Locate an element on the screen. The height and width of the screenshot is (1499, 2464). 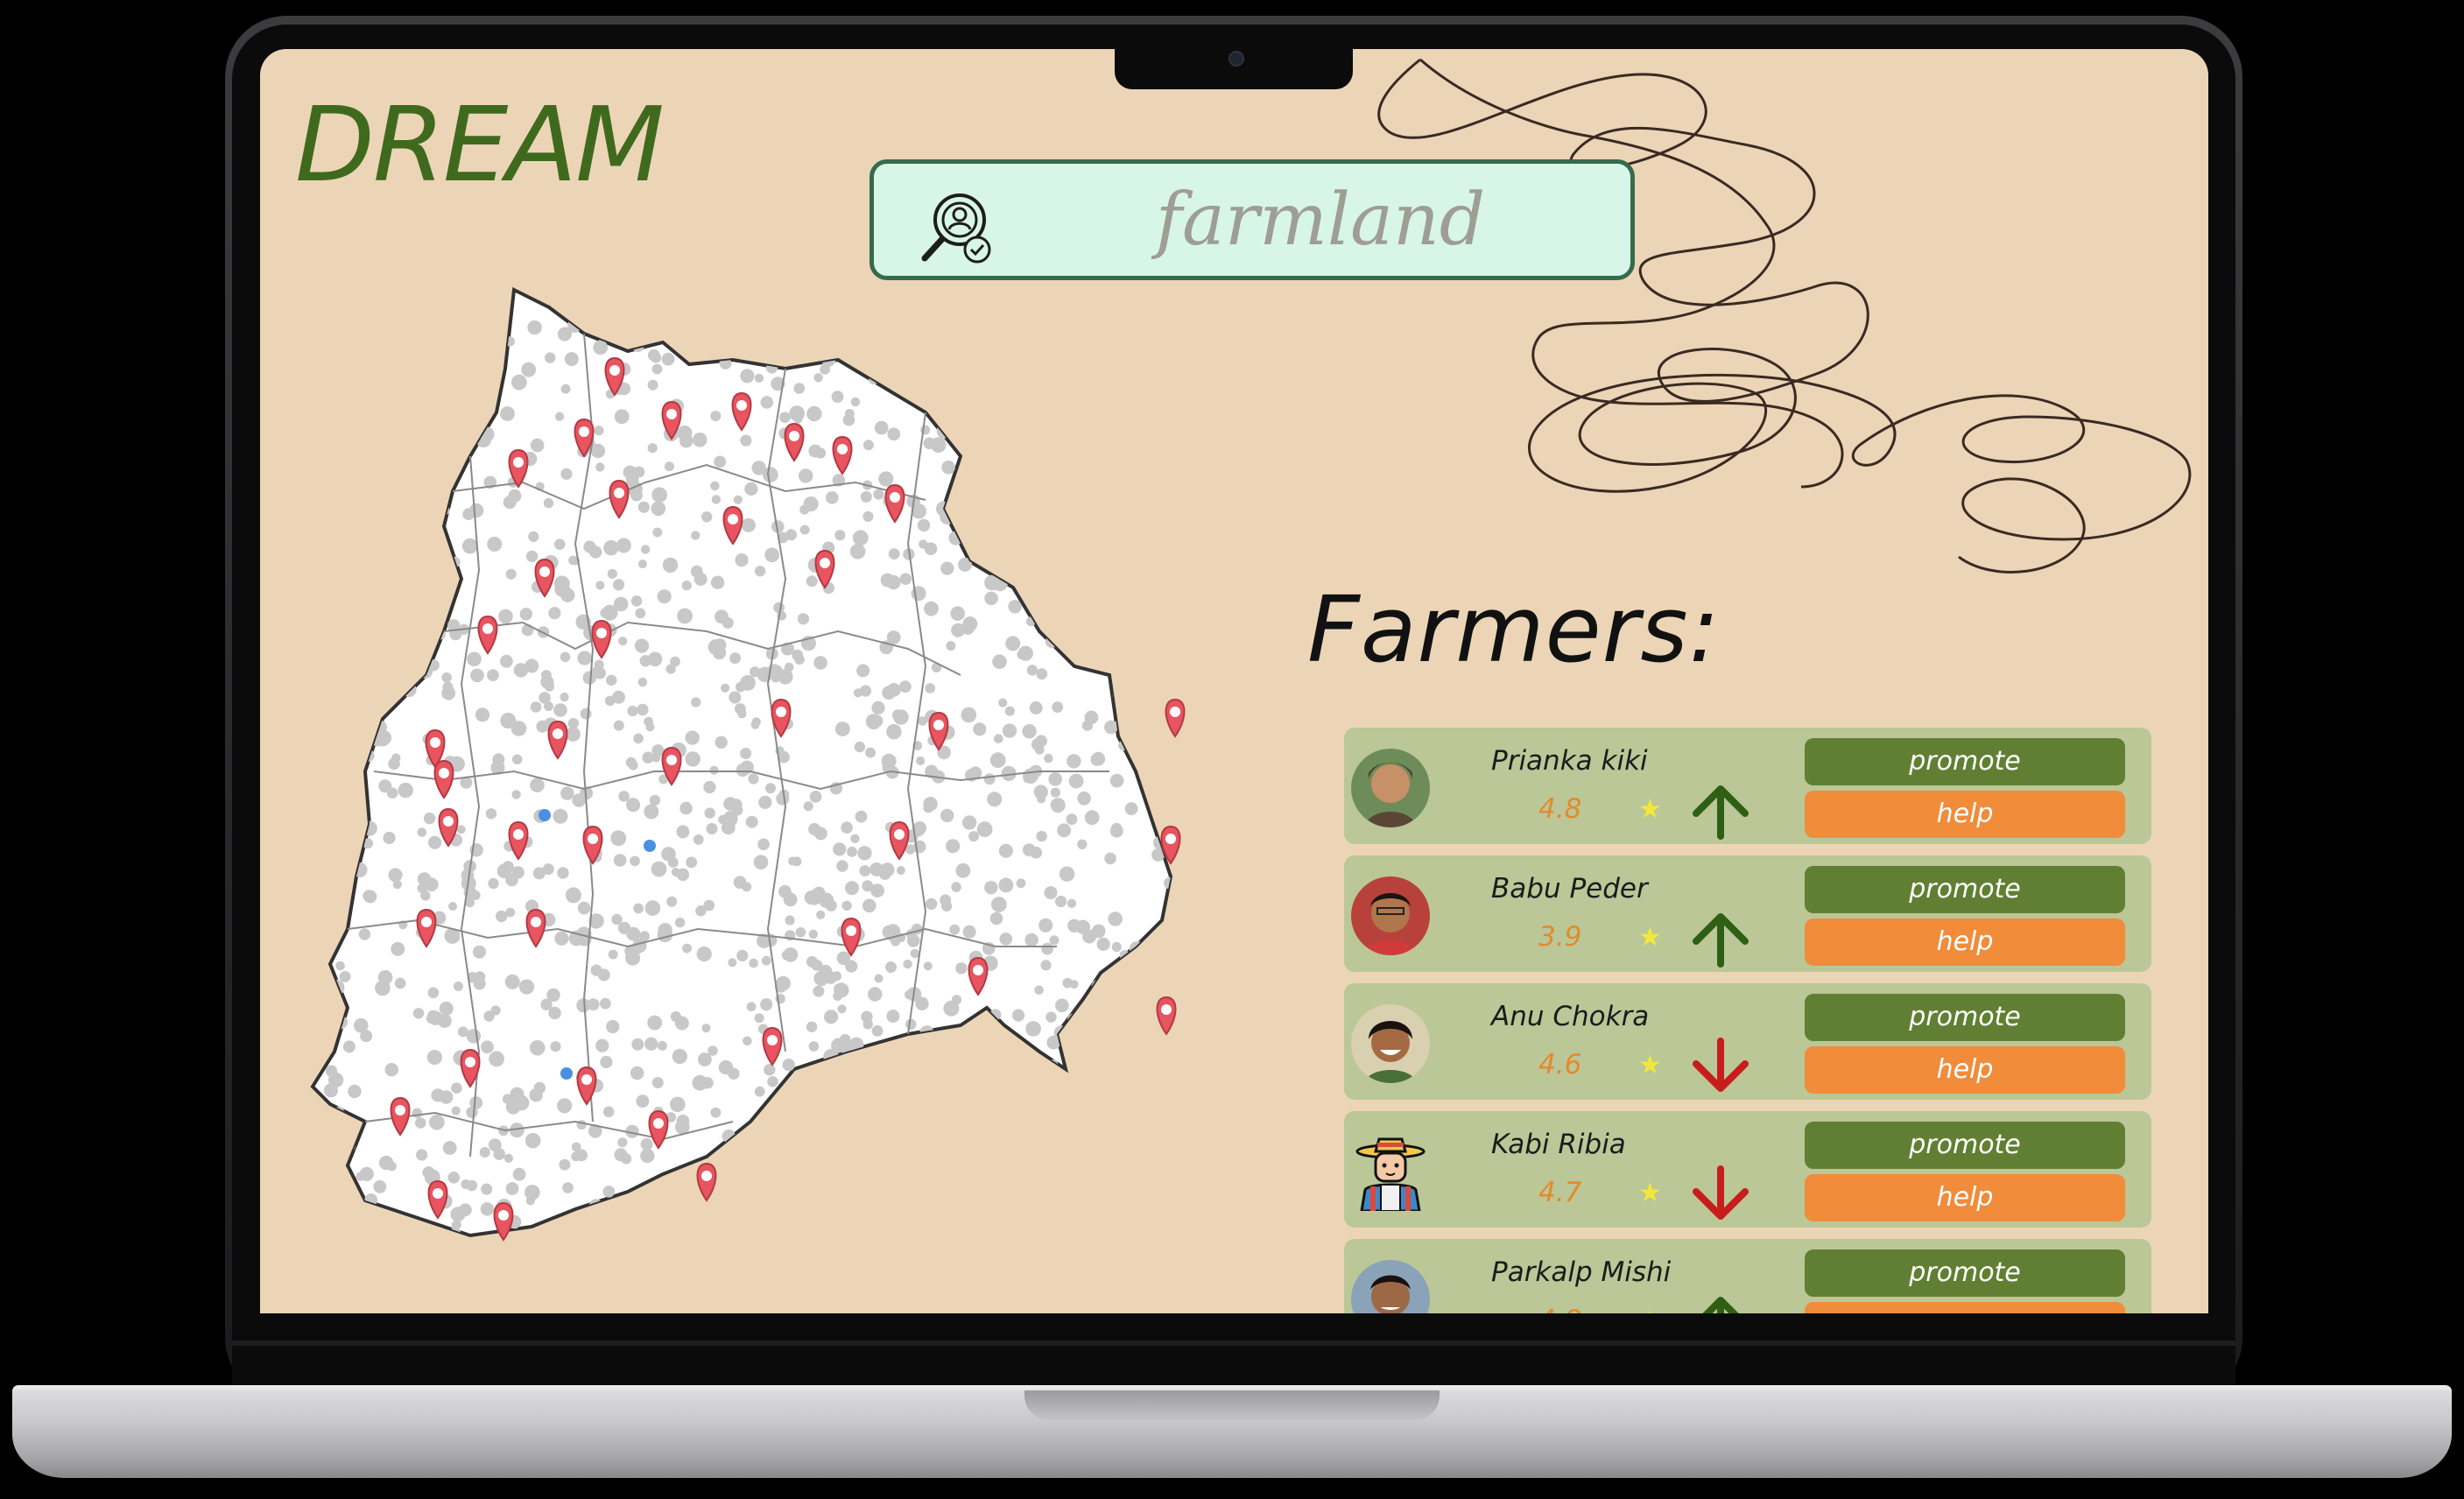
search-input: farmland is located at coordinates (1320, 221).